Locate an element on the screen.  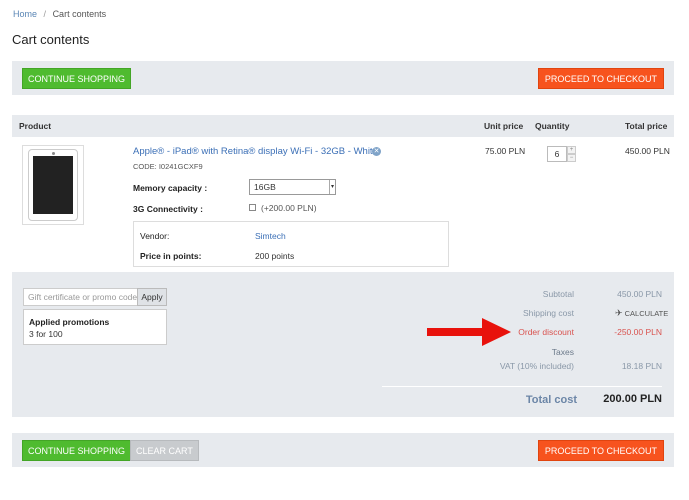
airplane-icon: ✈ is located at coordinates (619, 313).